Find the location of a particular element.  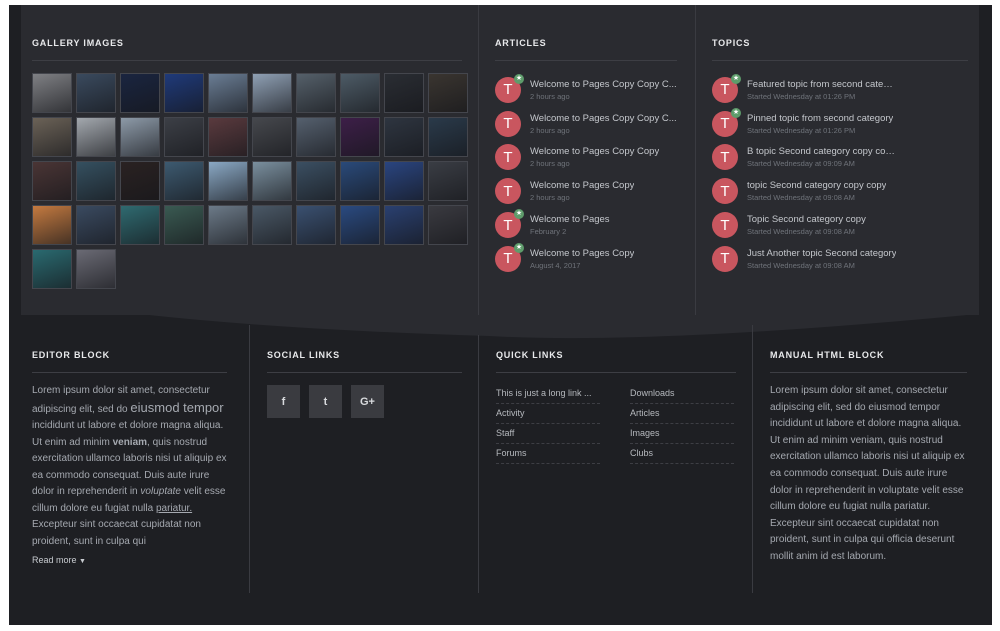

article-item-meta: 2 hours ago is located at coordinates (550, 198).